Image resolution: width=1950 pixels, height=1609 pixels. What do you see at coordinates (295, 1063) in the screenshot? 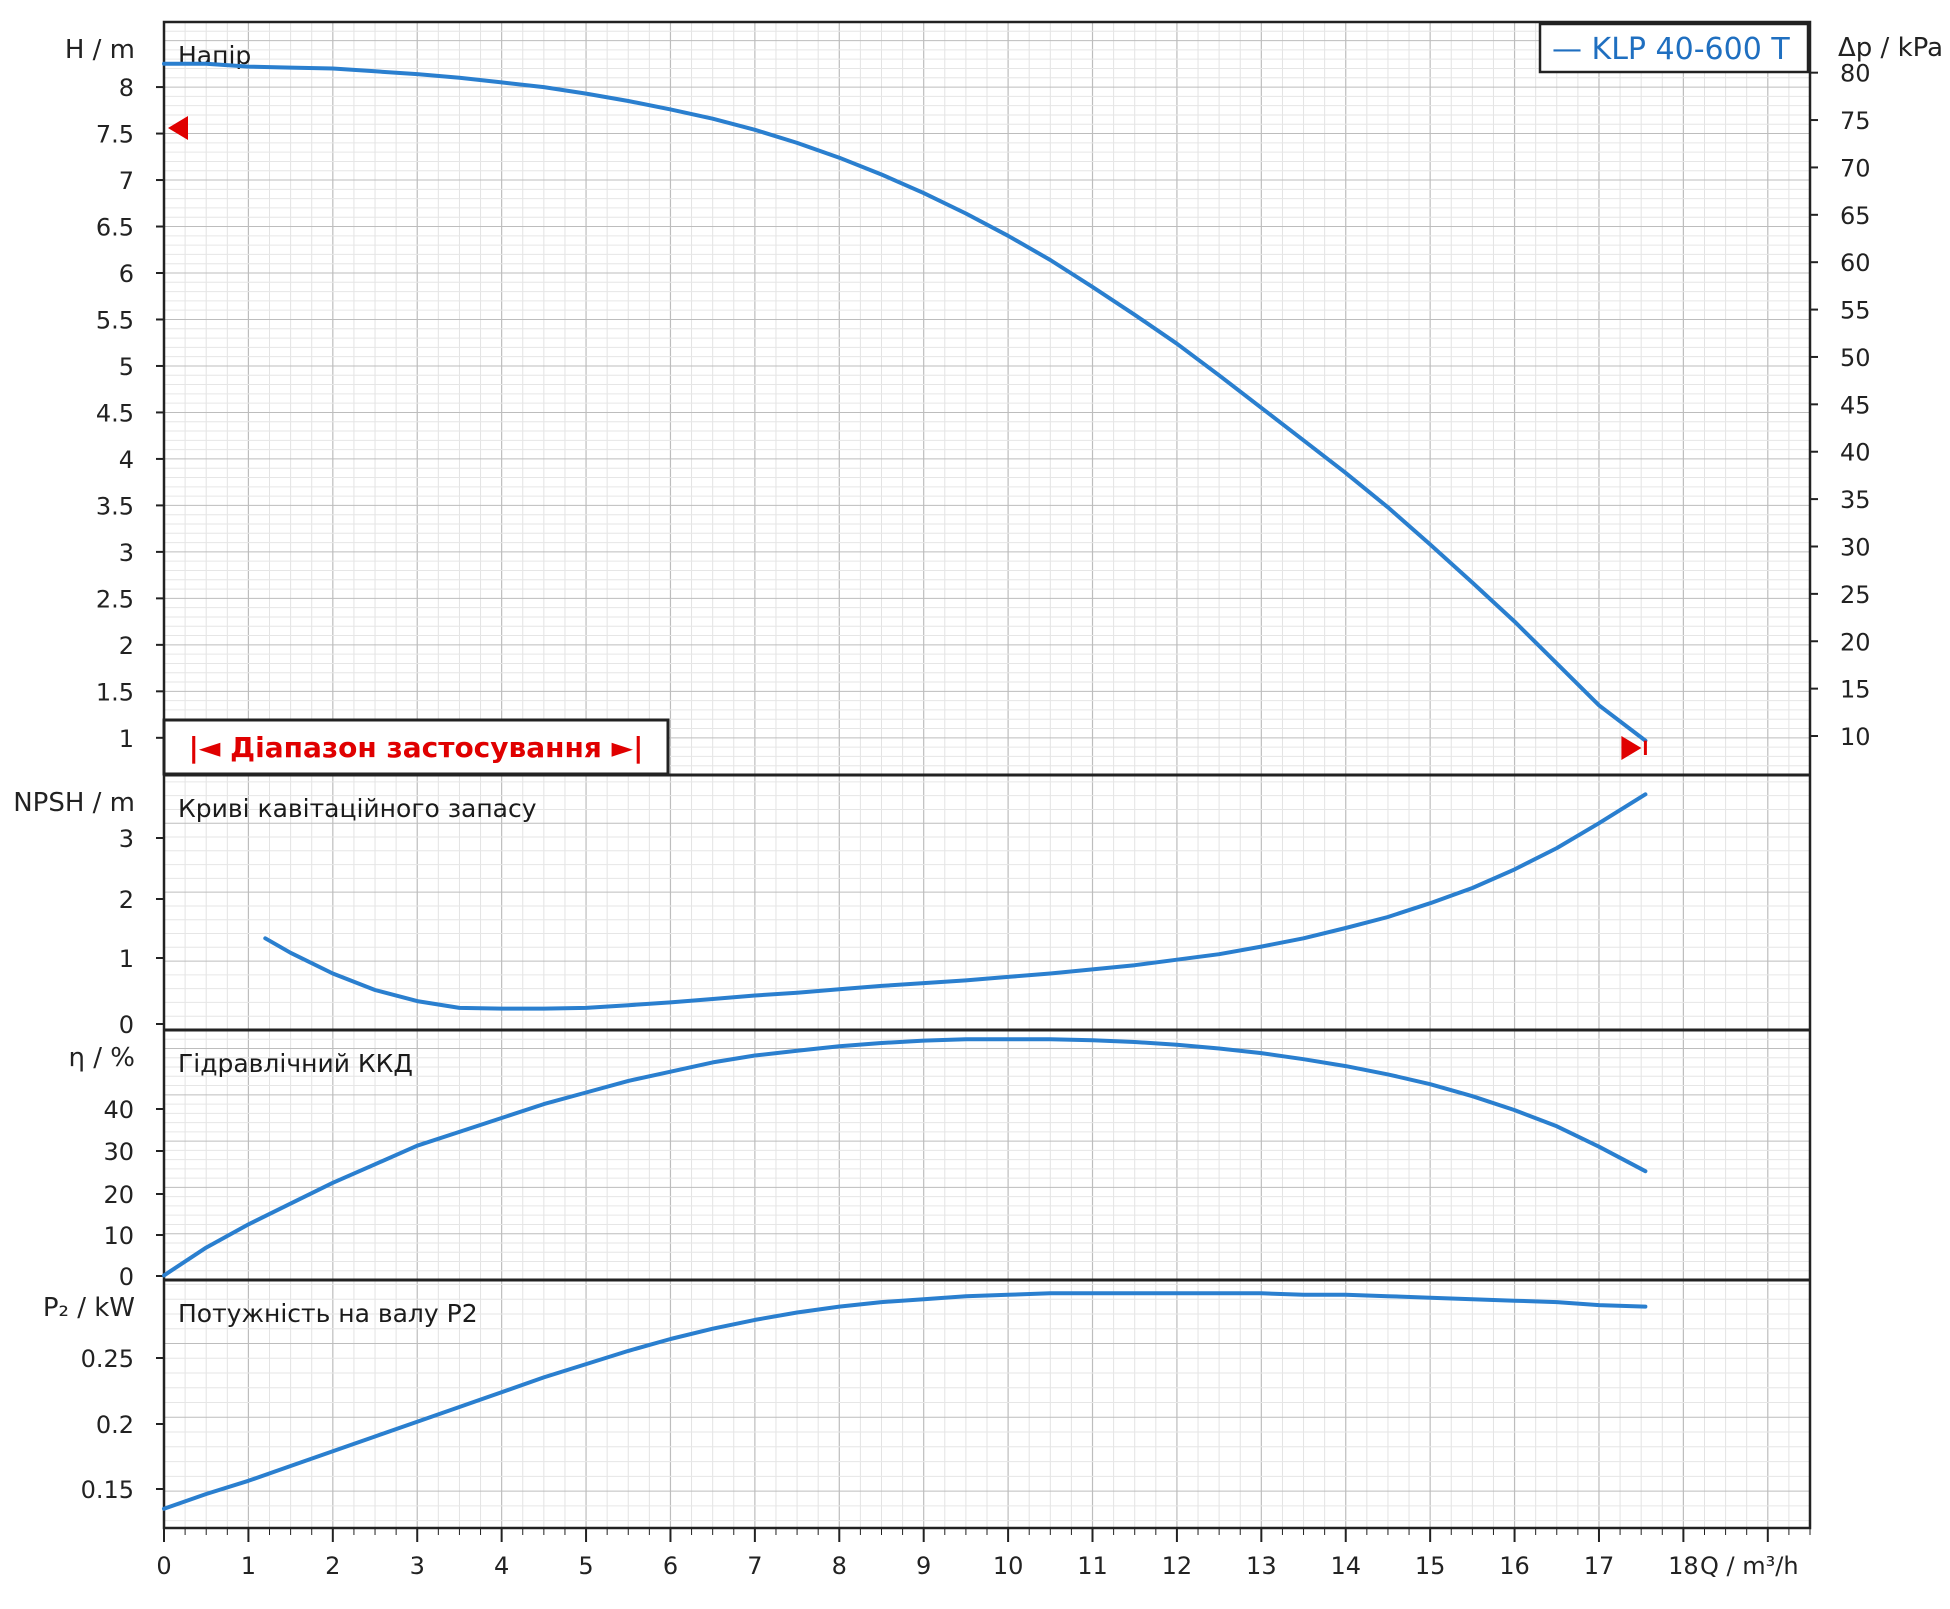
I see `panel-title: Гідравлічний ККД` at bounding box center [295, 1063].